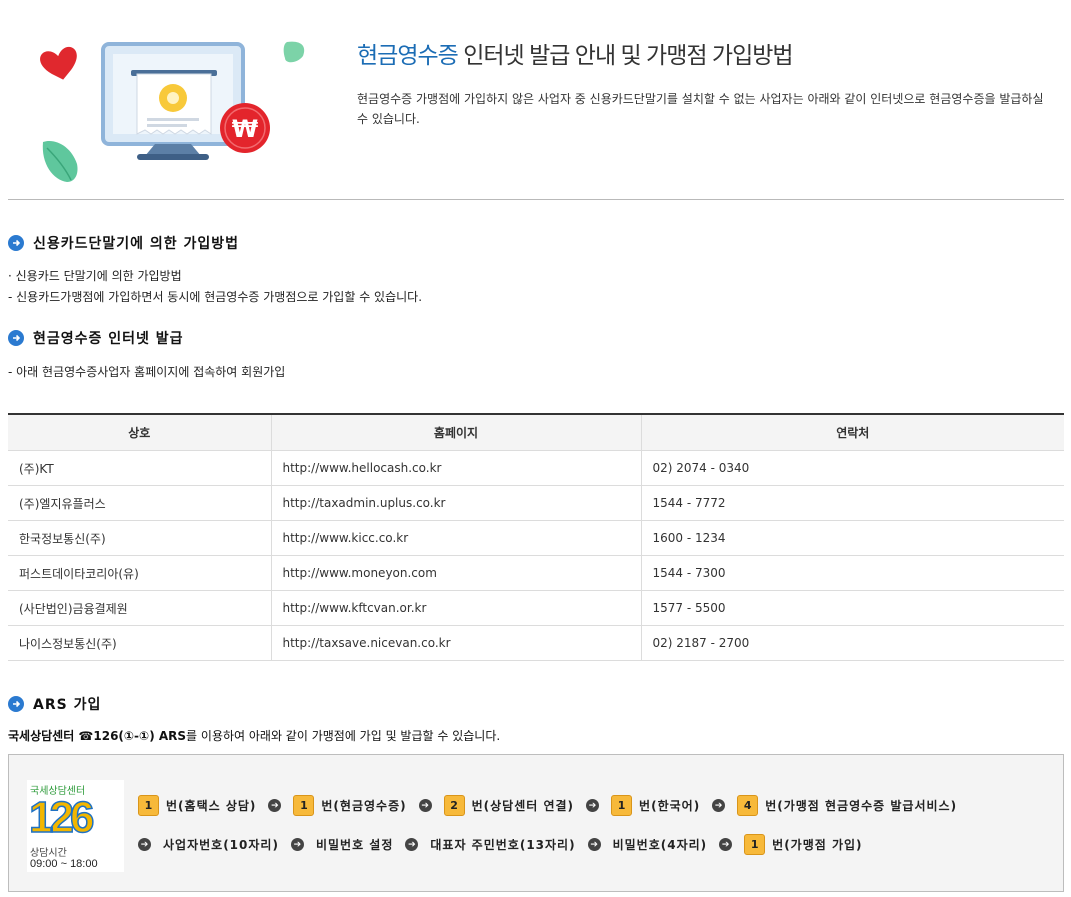  What do you see at coordinates (536, 199) in the screenshot?
I see `header-divider` at bounding box center [536, 199].